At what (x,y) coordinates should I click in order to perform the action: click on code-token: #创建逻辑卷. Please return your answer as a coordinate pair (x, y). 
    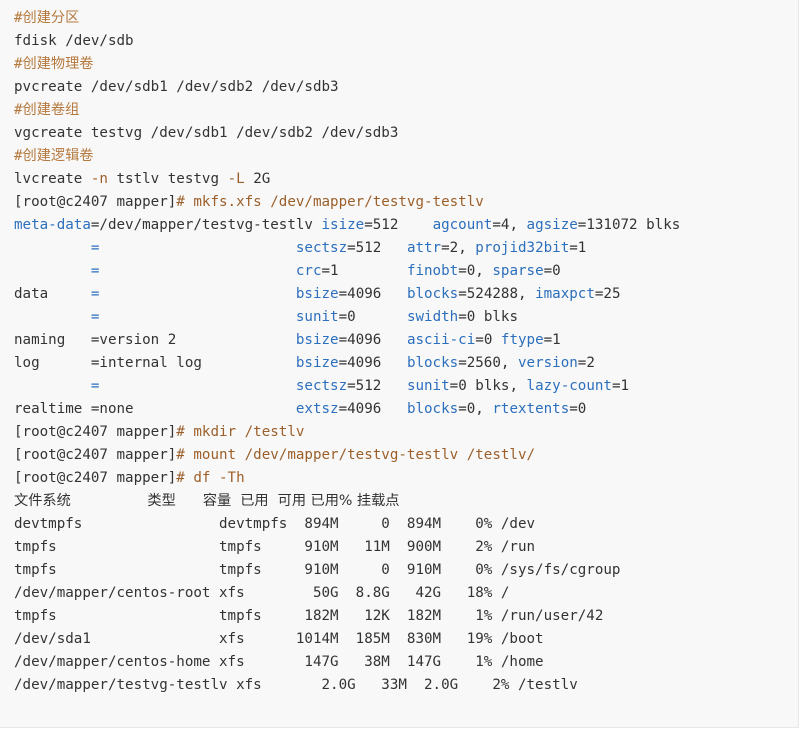
    Looking at the image, I should click on (54, 156).